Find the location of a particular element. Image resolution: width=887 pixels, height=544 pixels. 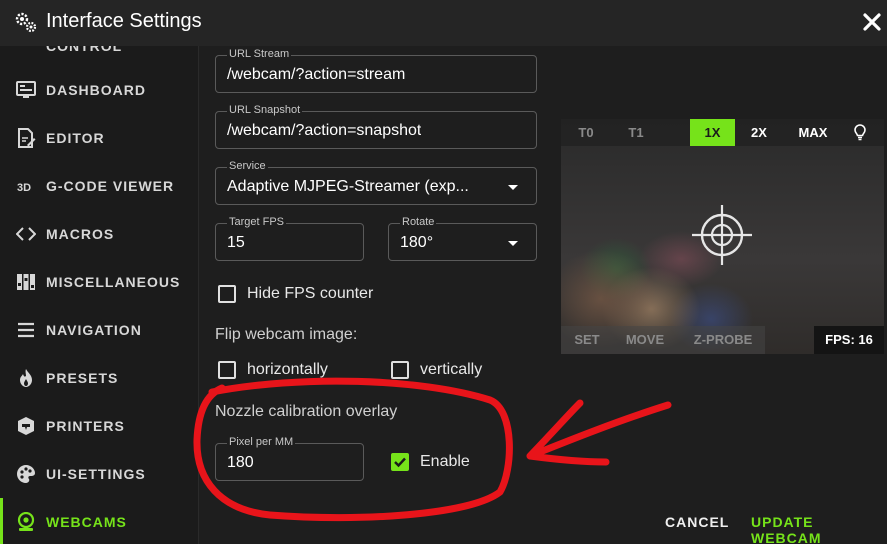

sidebar-item-label: UI-SETTINGS is located at coordinates (96, 474).